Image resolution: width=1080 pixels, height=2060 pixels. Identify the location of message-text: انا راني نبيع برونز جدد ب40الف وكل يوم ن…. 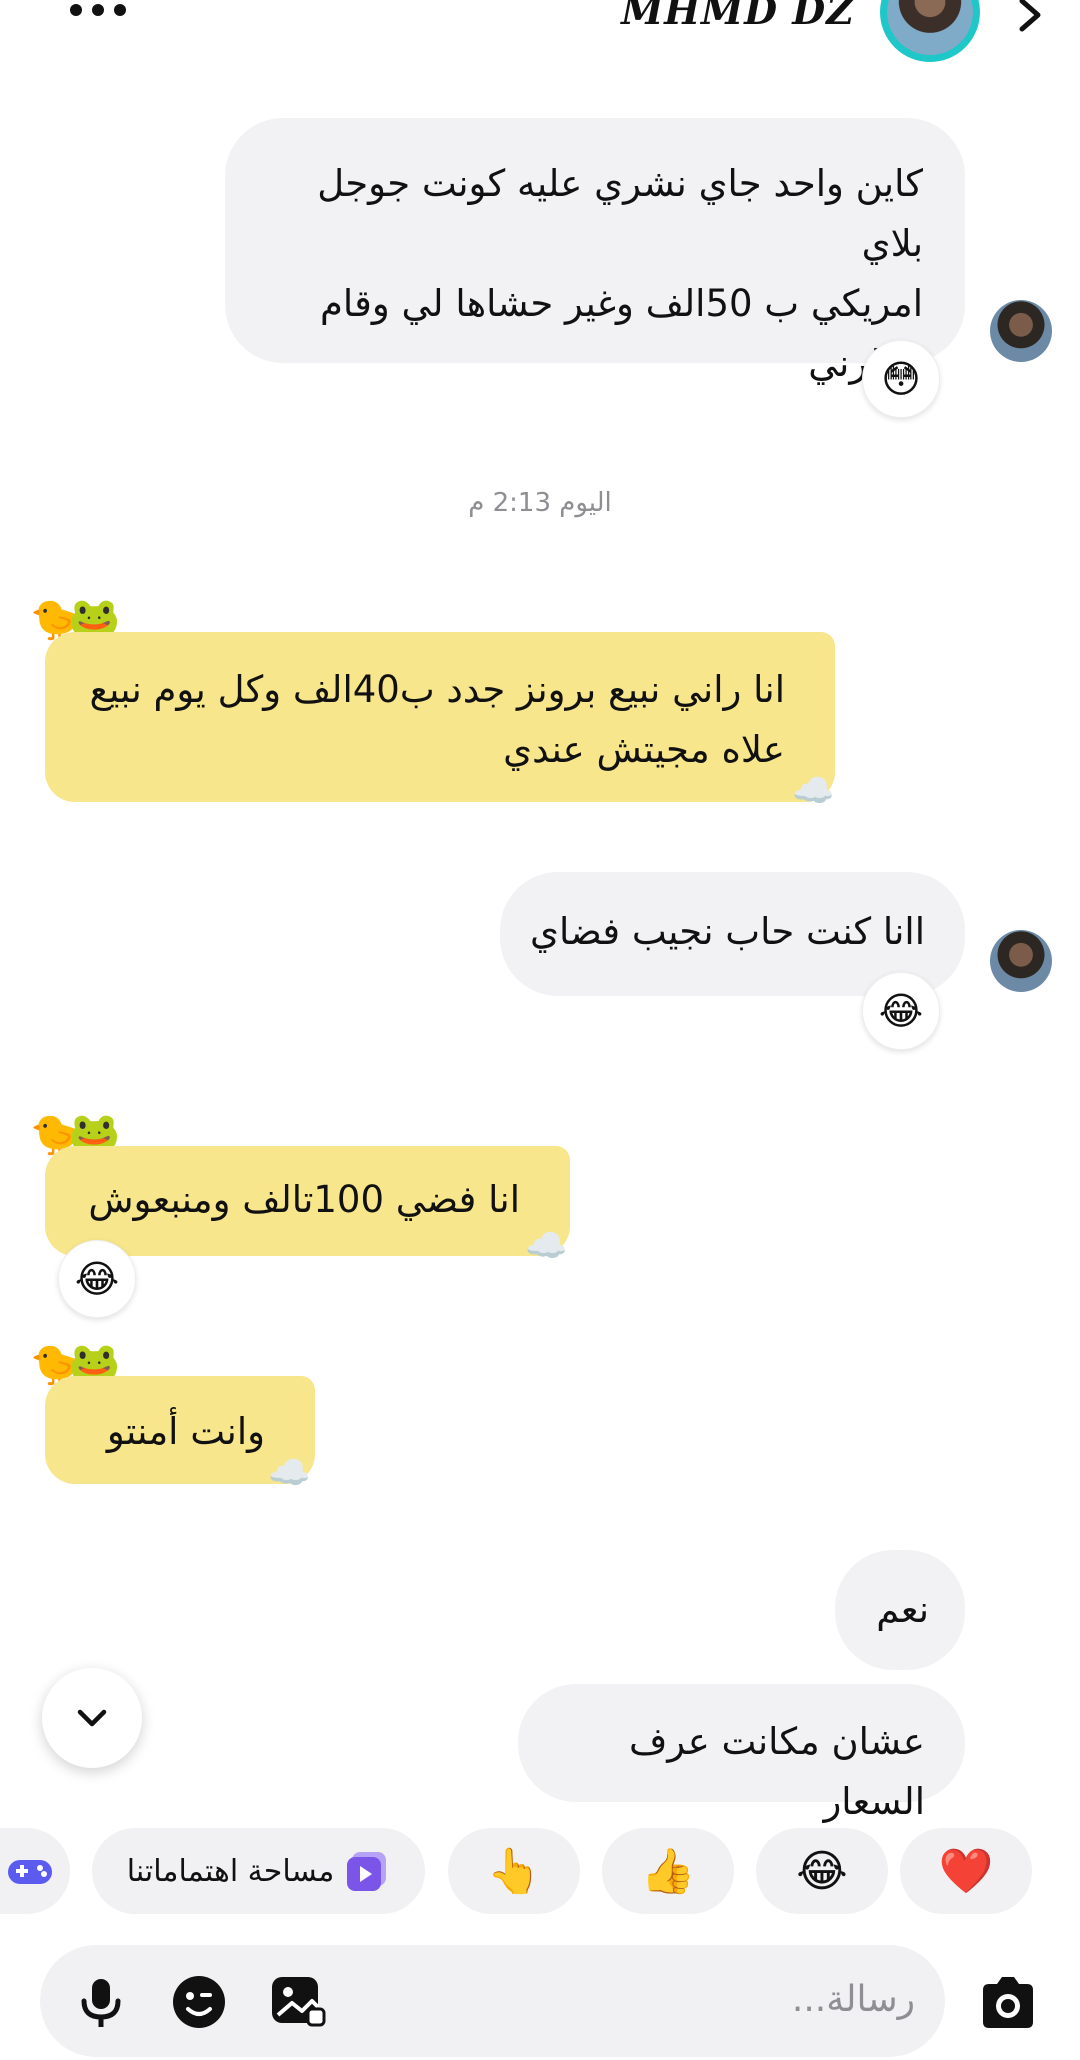
(437, 689).